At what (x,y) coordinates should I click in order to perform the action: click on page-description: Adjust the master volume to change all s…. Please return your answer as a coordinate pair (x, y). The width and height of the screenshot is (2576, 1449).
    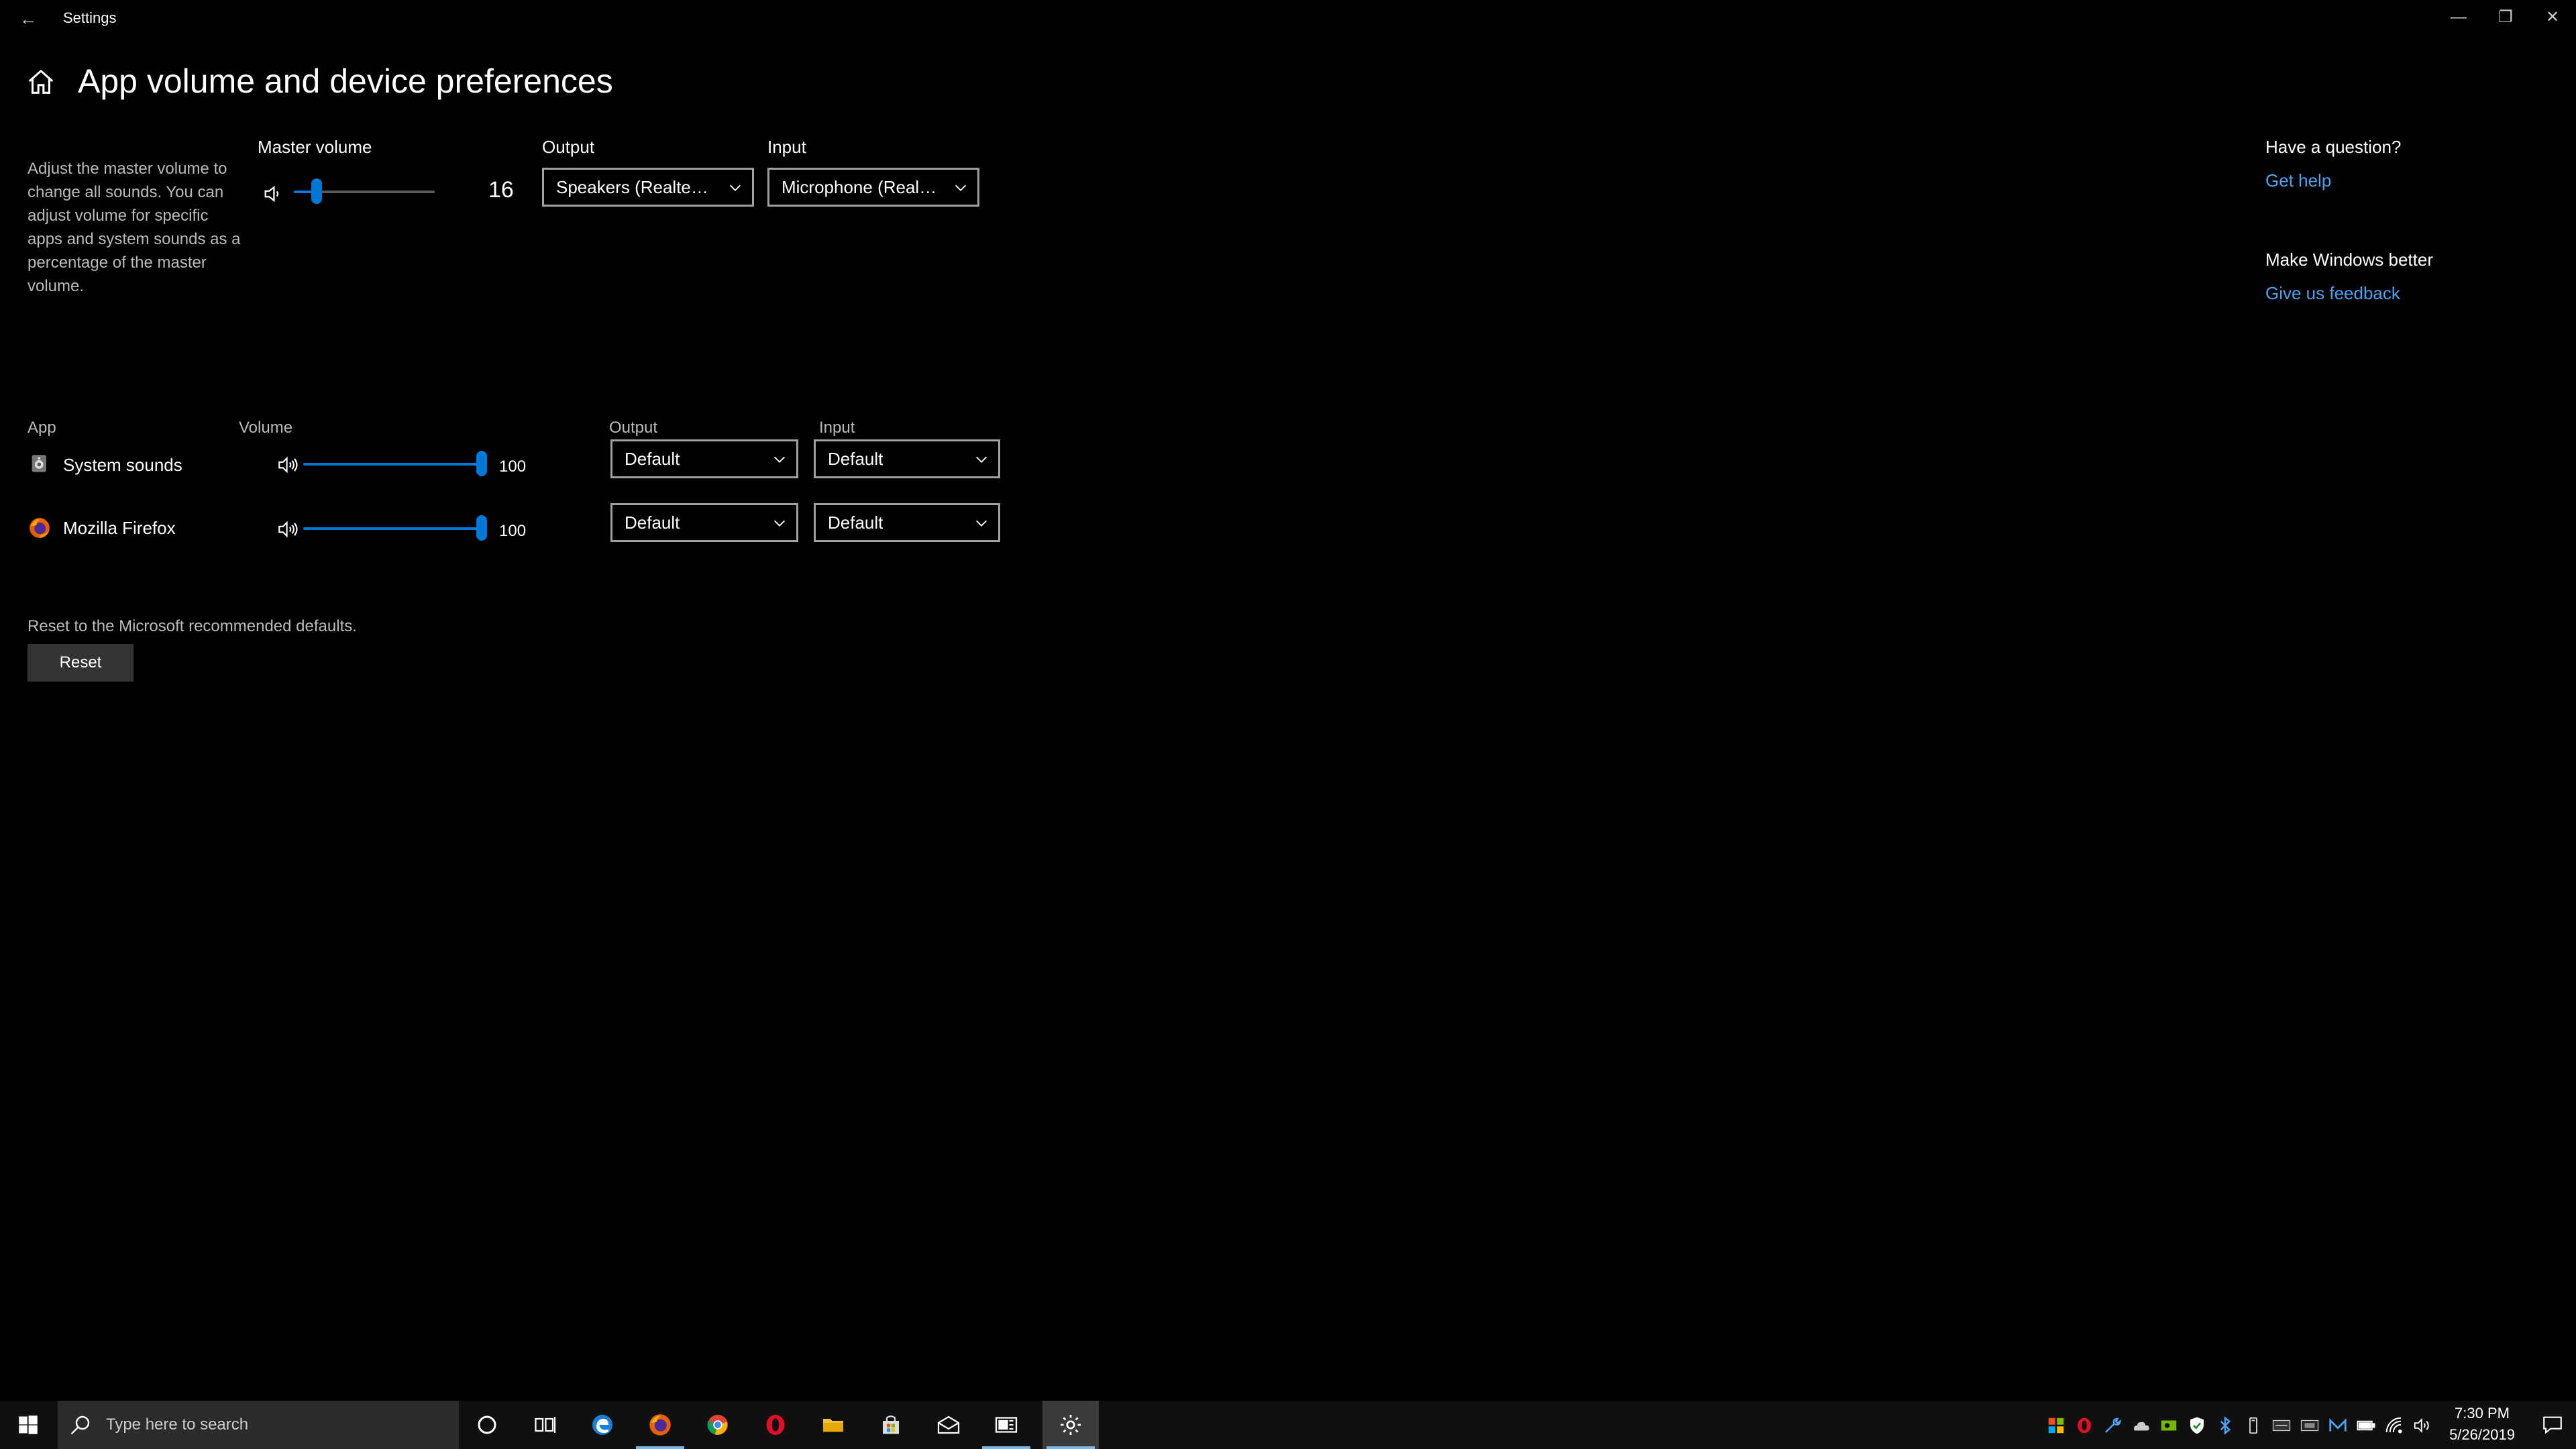
    Looking at the image, I should click on (134, 227).